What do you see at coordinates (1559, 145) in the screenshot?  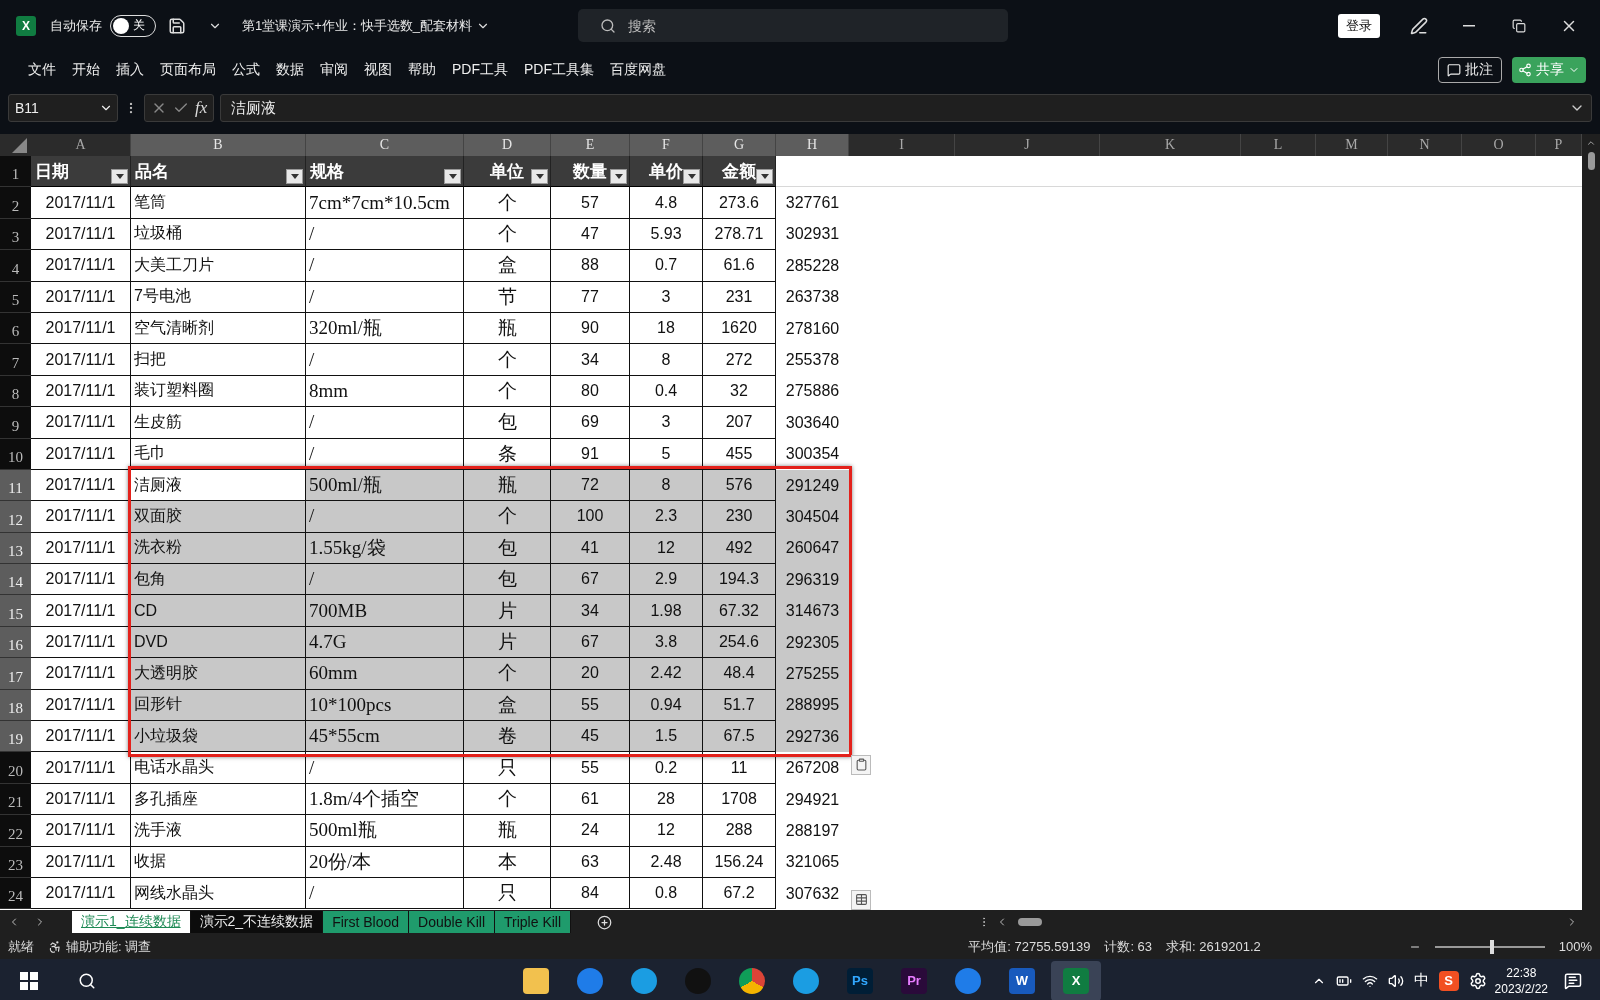 I see `column-header: P` at bounding box center [1559, 145].